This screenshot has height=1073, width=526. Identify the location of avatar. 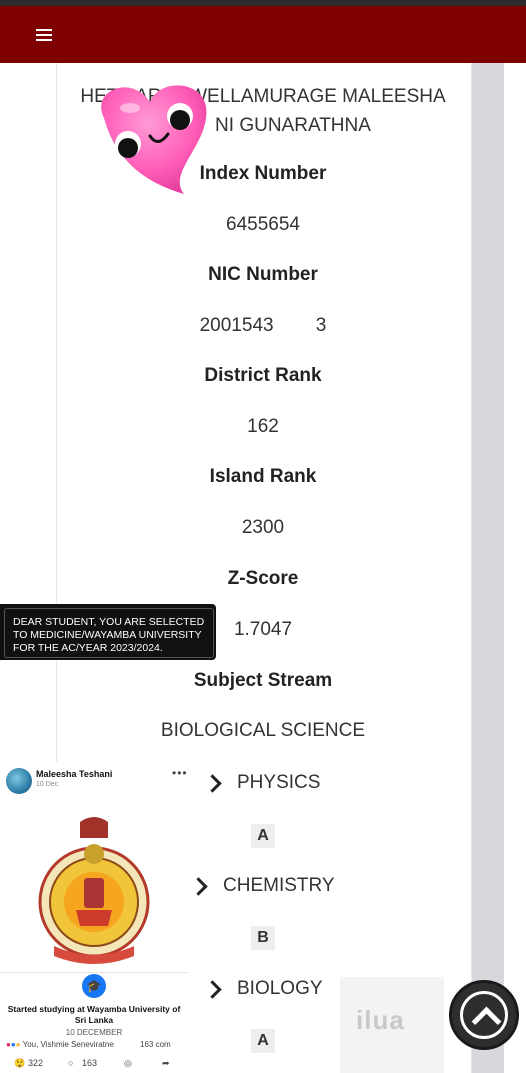
(19, 781).